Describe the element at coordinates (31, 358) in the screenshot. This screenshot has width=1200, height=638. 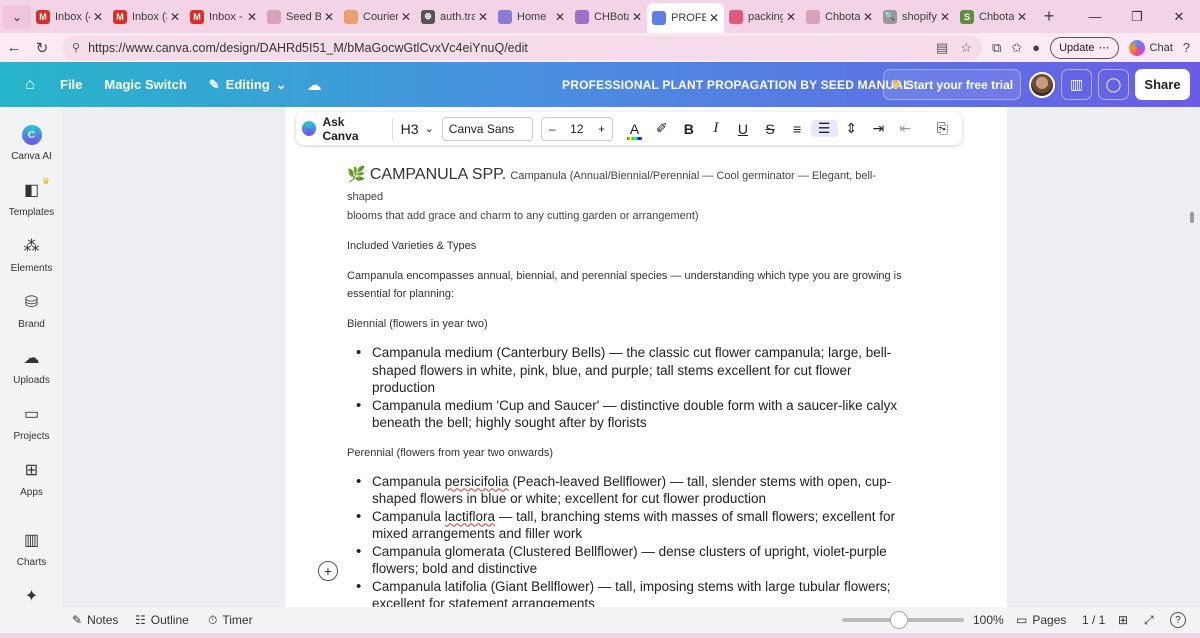
I see `uploads-icon: ☁` at that location.